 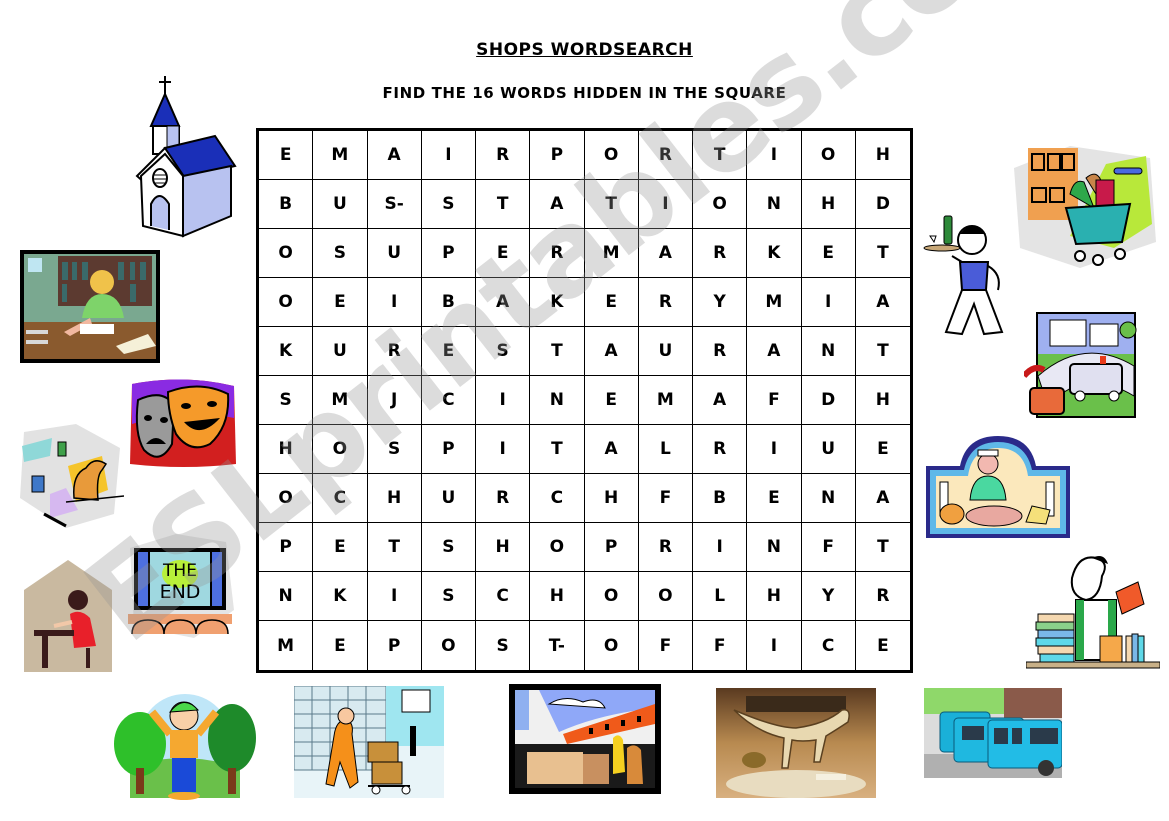 I want to click on grid-cell: B, so click(x=448, y=302).